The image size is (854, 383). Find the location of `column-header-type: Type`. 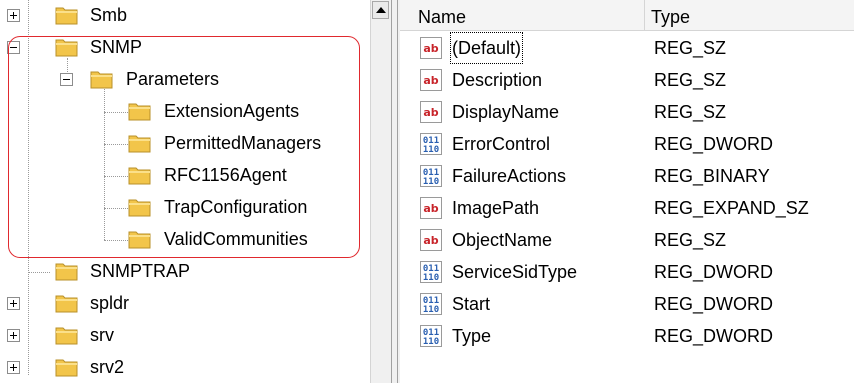

column-header-type: Type is located at coordinates (749, 15).